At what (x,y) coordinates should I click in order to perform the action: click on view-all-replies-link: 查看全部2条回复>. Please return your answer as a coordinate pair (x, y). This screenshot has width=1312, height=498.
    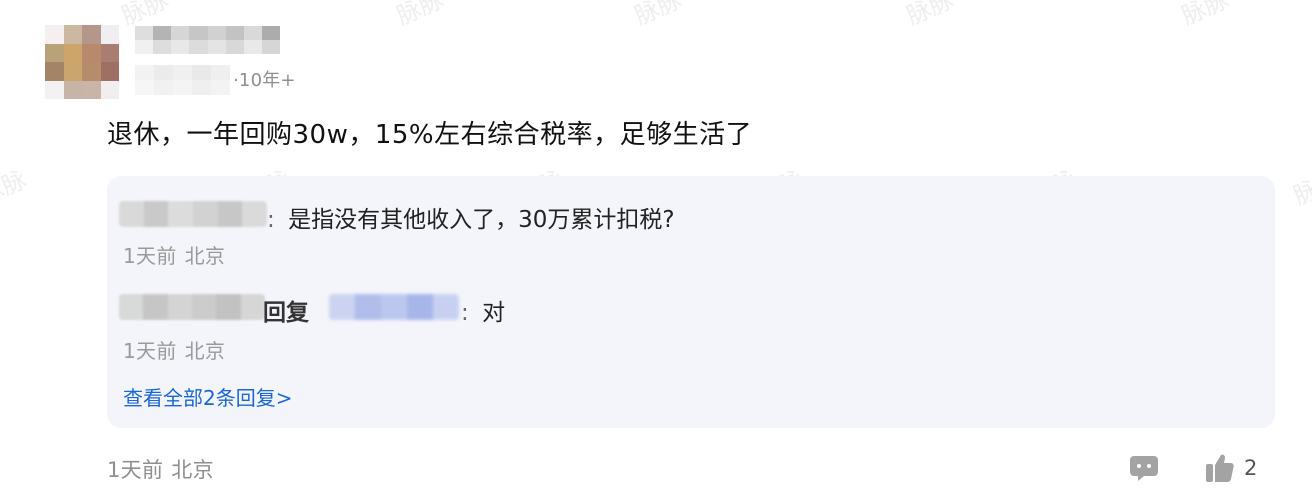
    Looking at the image, I should click on (207, 396).